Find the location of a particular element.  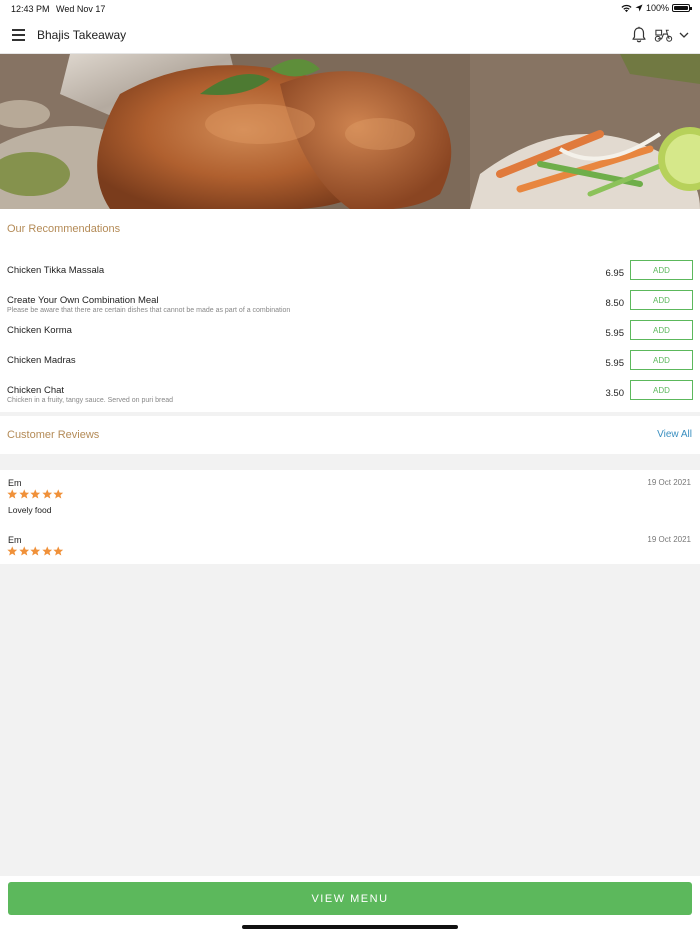

dish-name: Chicken Tikka Massala is located at coordinates (56, 270).